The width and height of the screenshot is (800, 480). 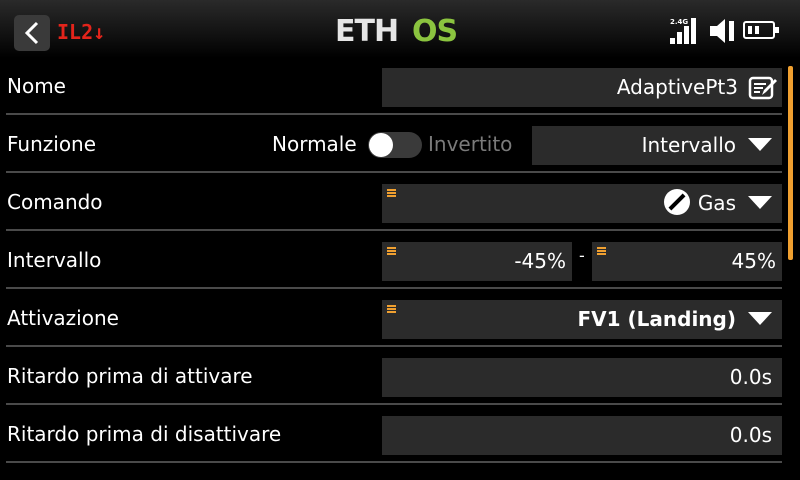 What do you see at coordinates (582, 203) in the screenshot?
I see `comando-dropdown: Gas` at bounding box center [582, 203].